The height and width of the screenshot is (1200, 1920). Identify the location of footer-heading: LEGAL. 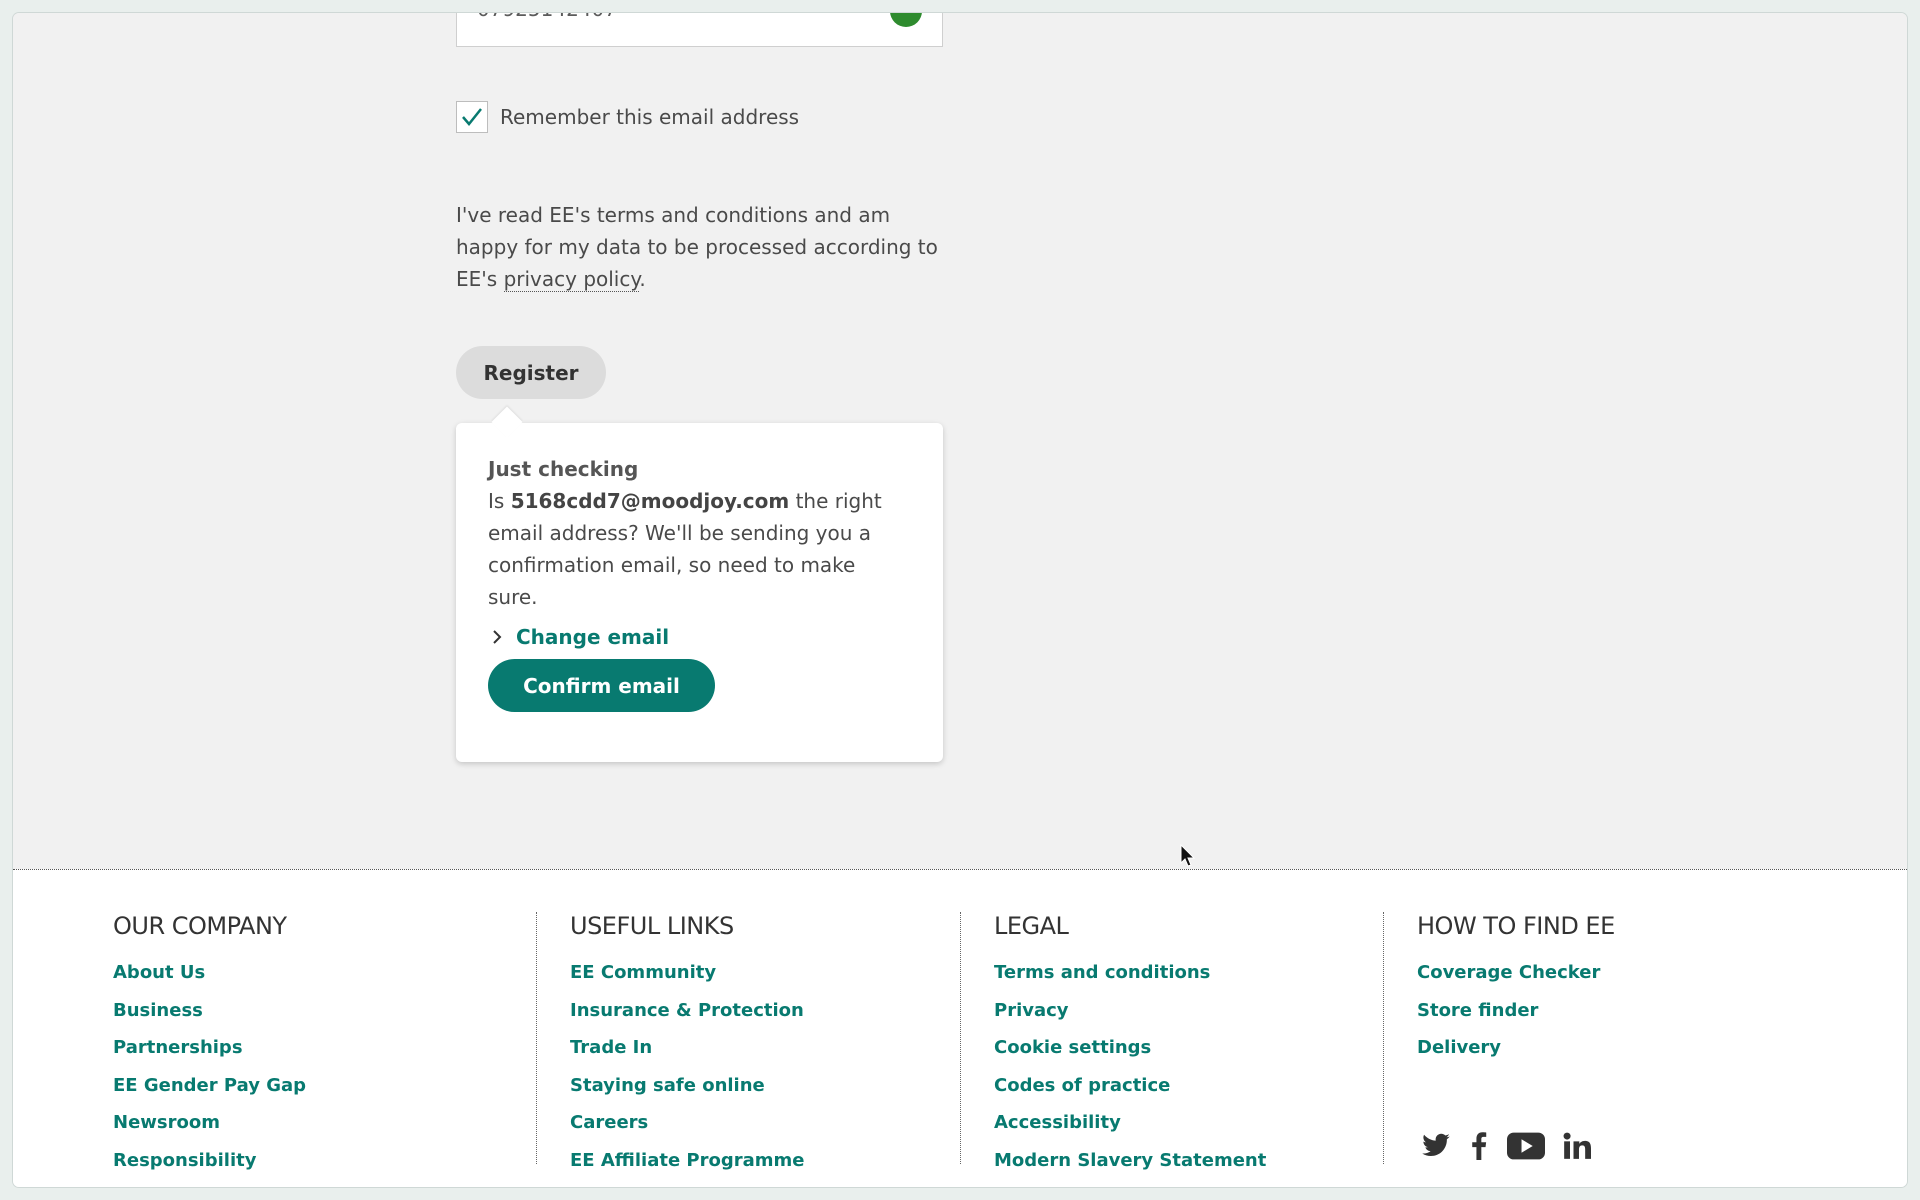
(1031, 926).